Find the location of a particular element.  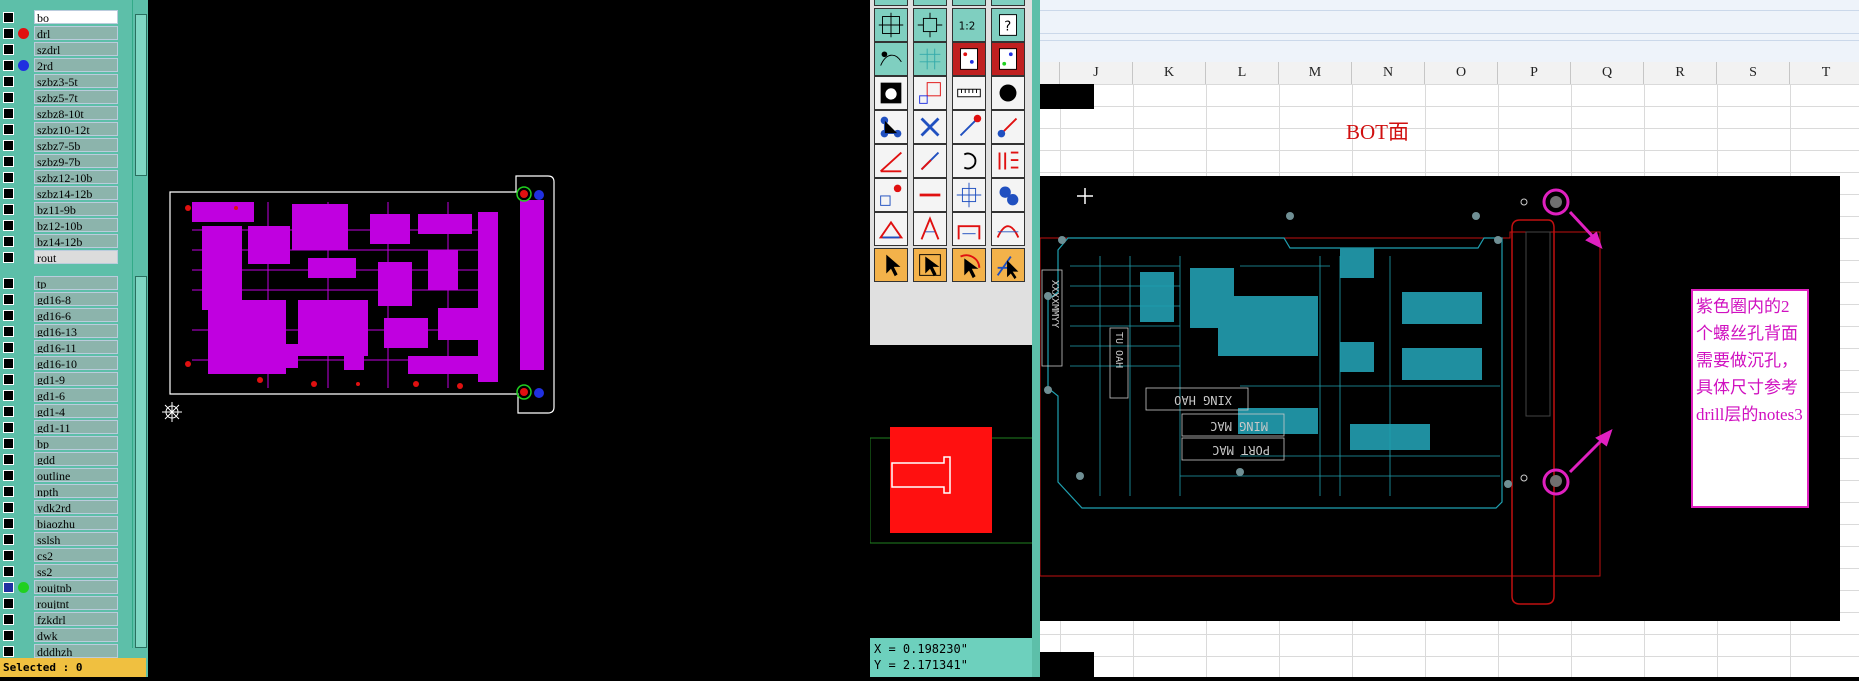

layer-row-szbz10-12t: szbz10-12t is located at coordinates (61, 129).